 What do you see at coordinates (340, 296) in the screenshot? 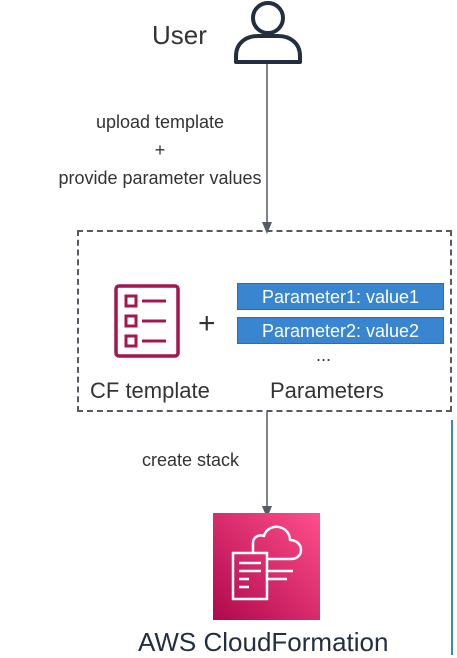
I see `parameter-item: Parameter1: value1` at bounding box center [340, 296].